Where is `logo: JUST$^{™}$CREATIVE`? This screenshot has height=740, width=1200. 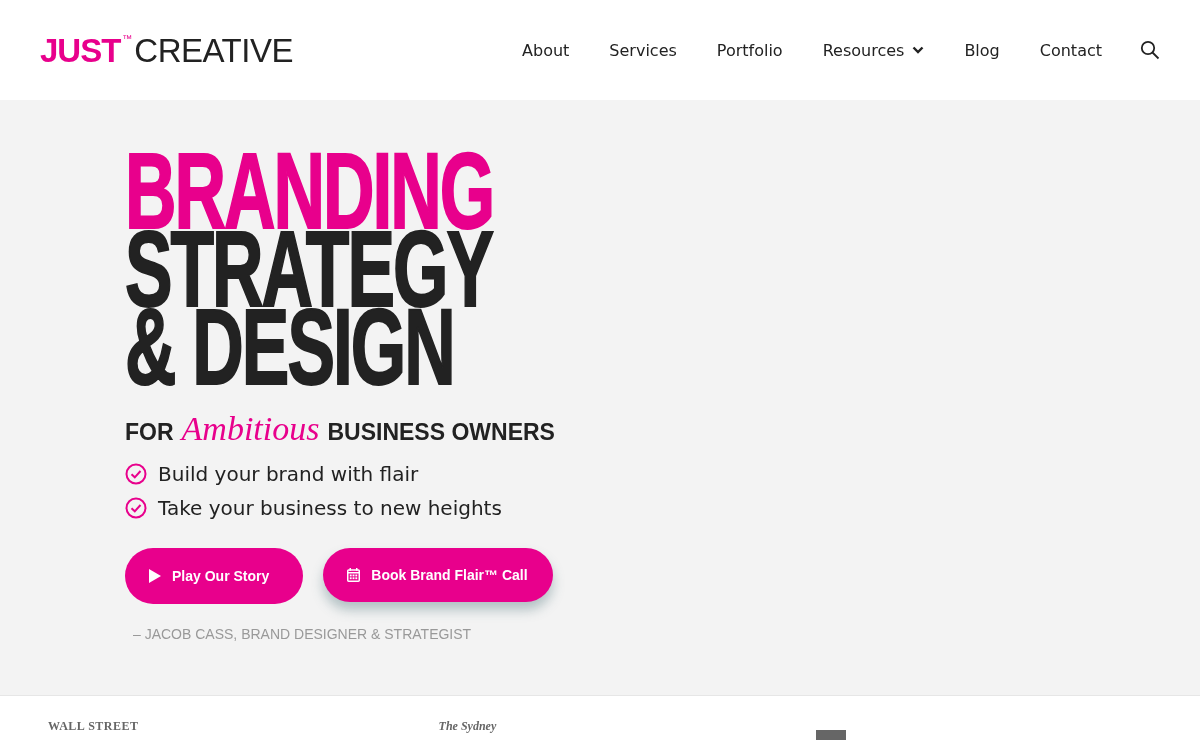
logo: JUST$^{™}$CREATIVE is located at coordinates (166, 50).